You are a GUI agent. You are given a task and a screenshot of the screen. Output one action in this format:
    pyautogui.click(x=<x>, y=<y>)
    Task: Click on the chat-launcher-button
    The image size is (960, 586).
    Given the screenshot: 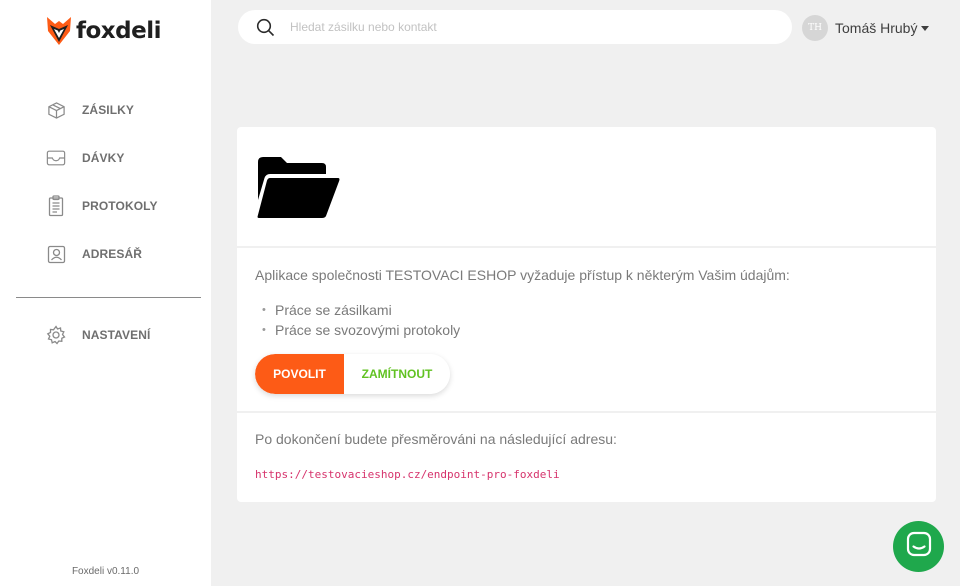 What is the action you would take?
    pyautogui.click(x=918, y=546)
    